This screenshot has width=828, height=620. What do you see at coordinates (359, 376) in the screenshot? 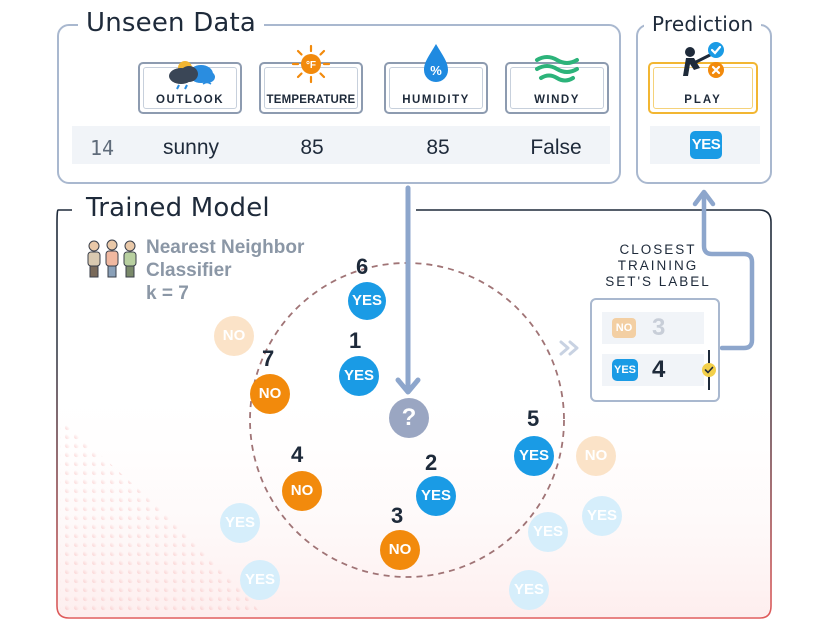
I see `neighbor-point-1: YES` at bounding box center [359, 376].